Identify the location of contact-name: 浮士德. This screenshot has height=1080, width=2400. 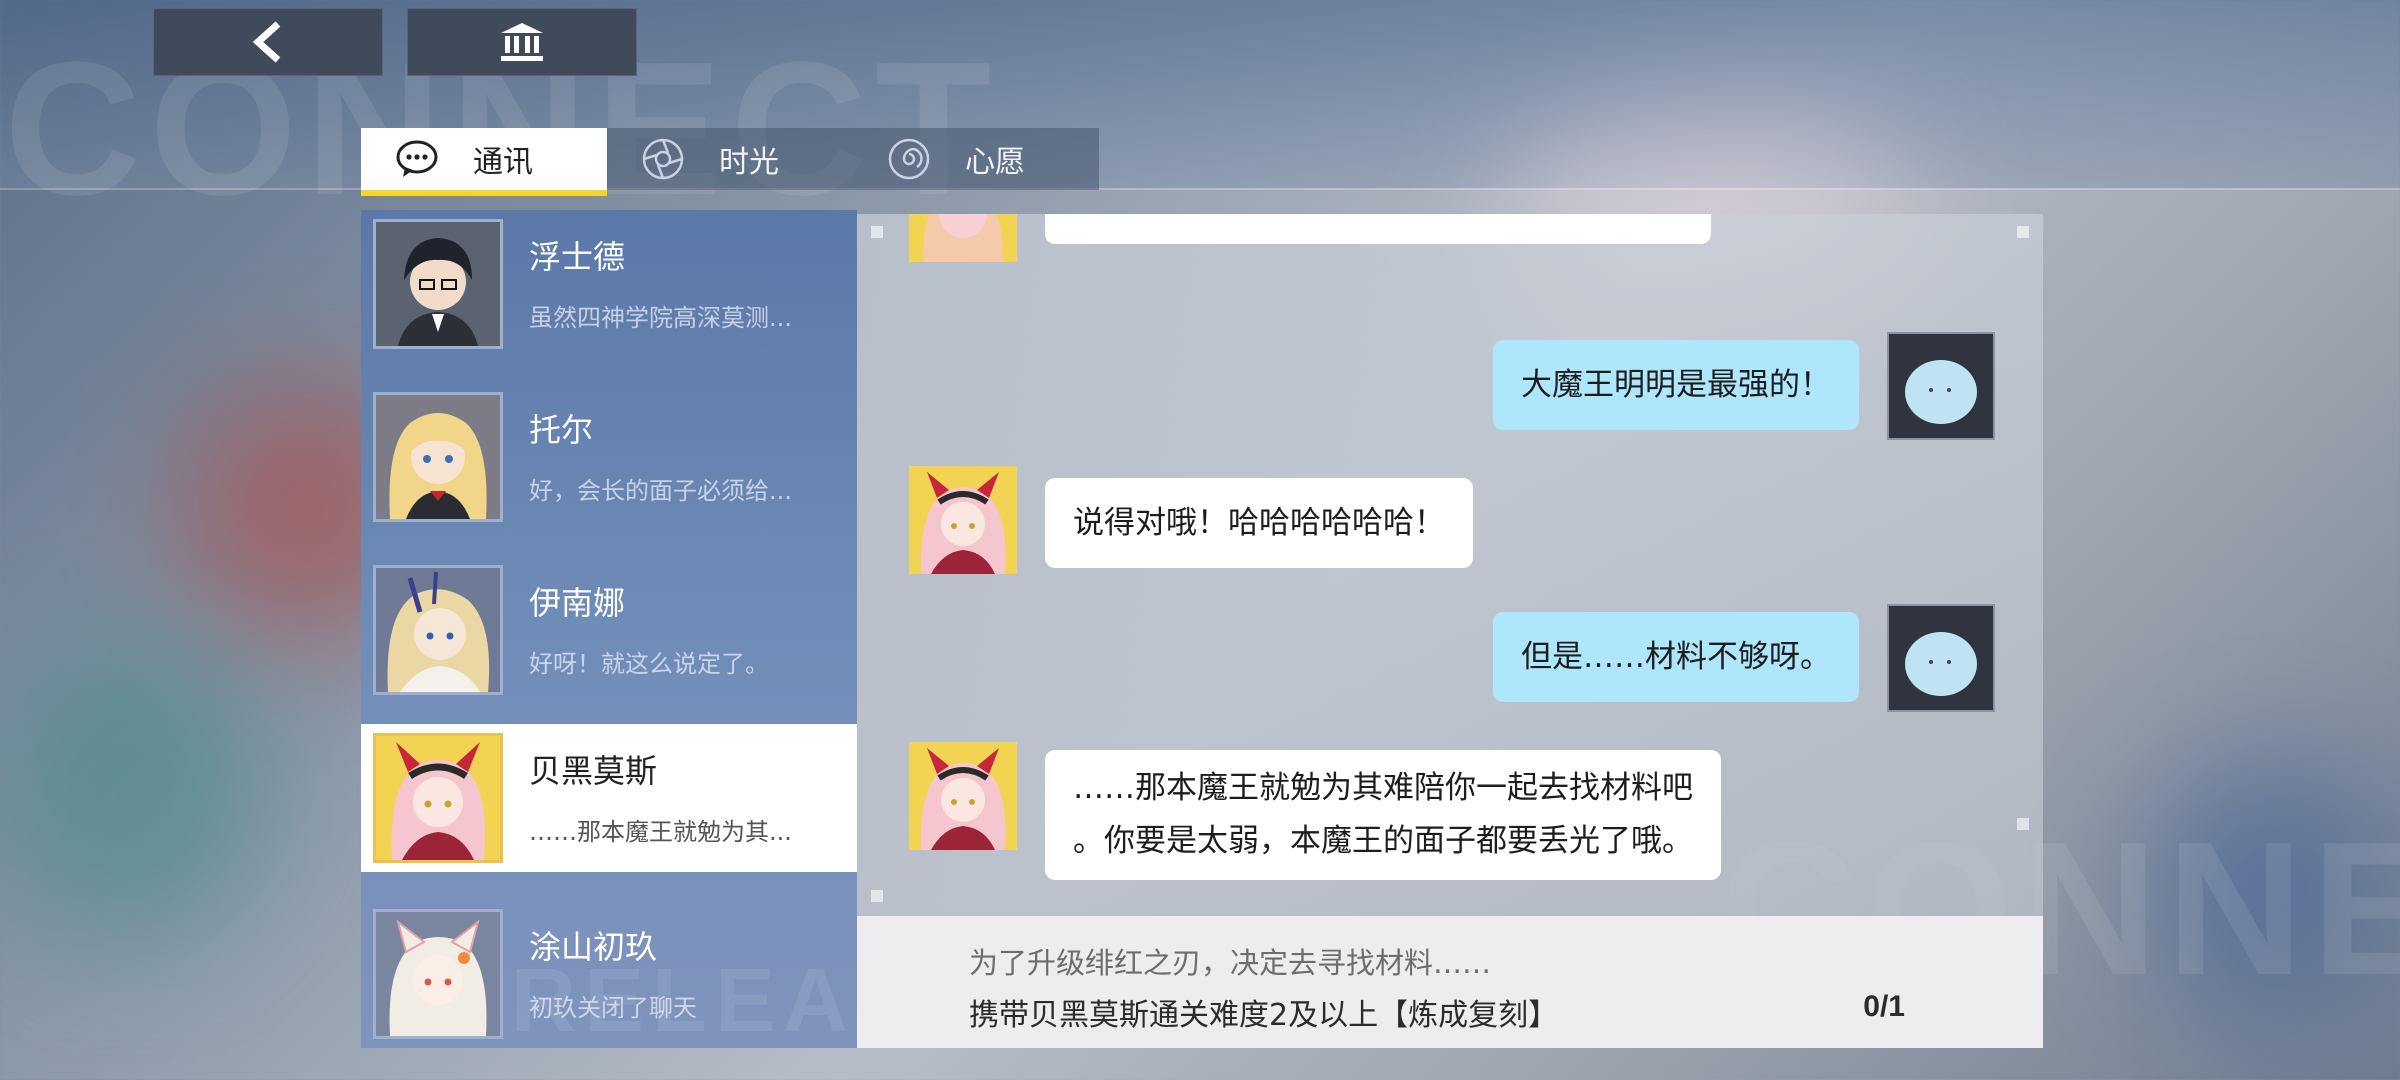
(577, 257).